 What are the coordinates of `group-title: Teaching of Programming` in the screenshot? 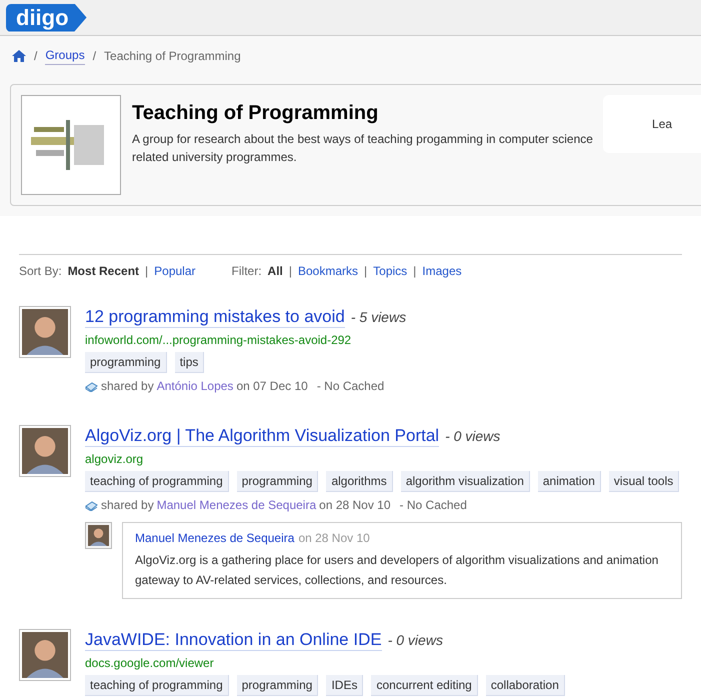 It's located at (256, 113).